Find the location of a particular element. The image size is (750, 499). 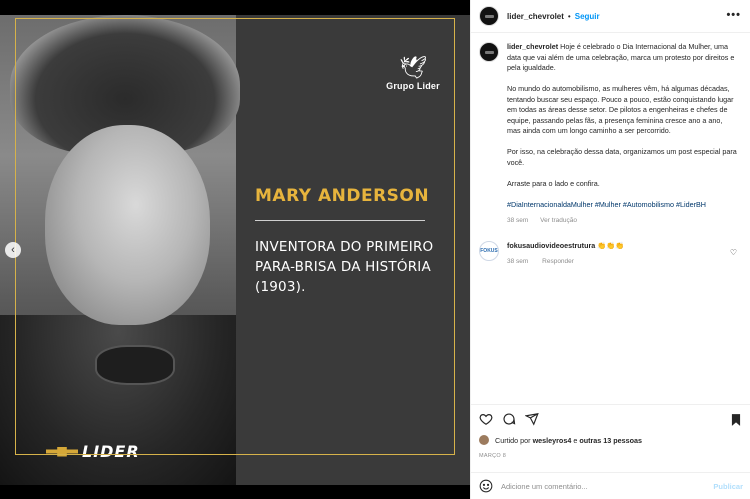

comment-like-icon: ♡ is located at coordinates (733, 252).